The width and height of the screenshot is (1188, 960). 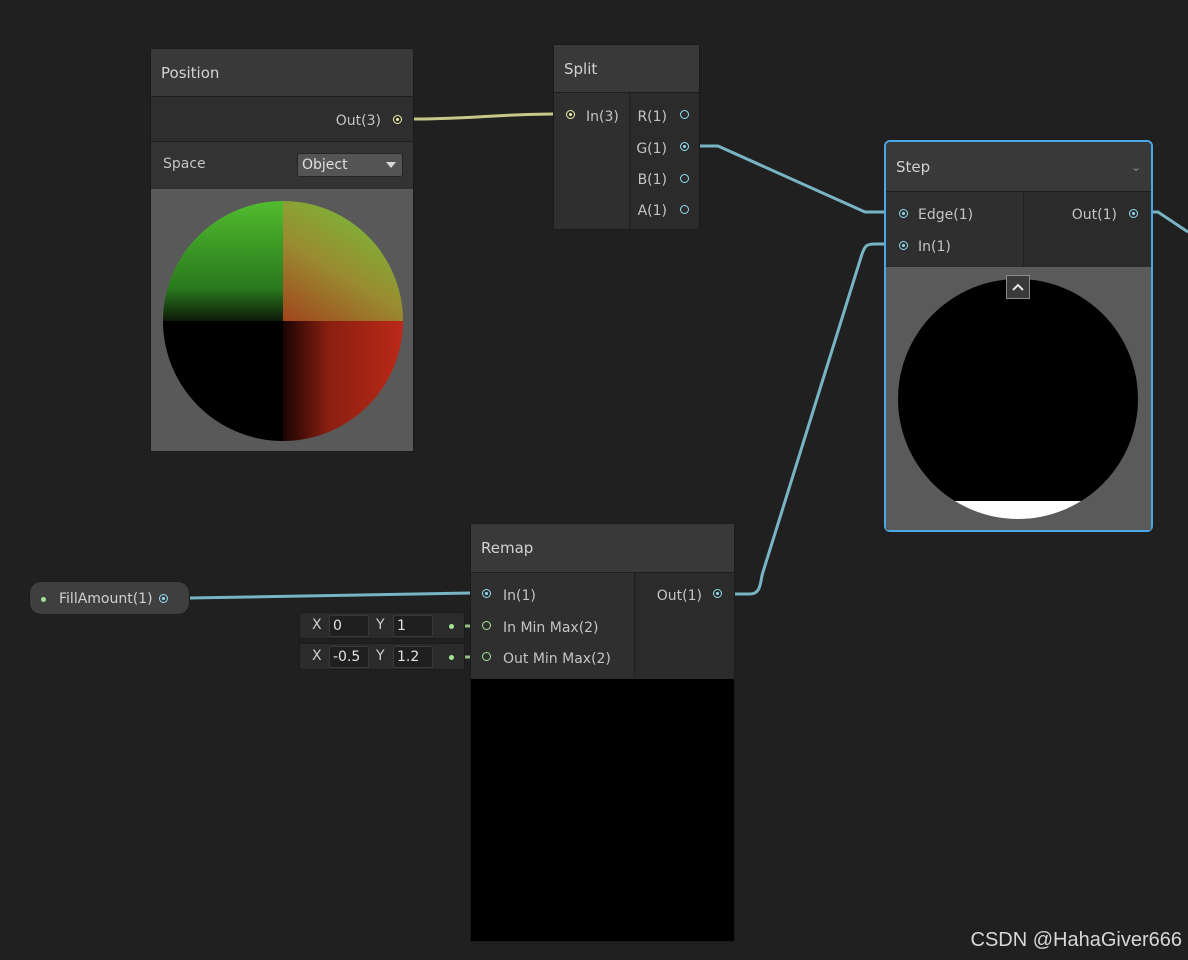 What do you see at coordinates (1087, 229) in the screenshot?
I see `output-section` at bounding box center [1087, 229].